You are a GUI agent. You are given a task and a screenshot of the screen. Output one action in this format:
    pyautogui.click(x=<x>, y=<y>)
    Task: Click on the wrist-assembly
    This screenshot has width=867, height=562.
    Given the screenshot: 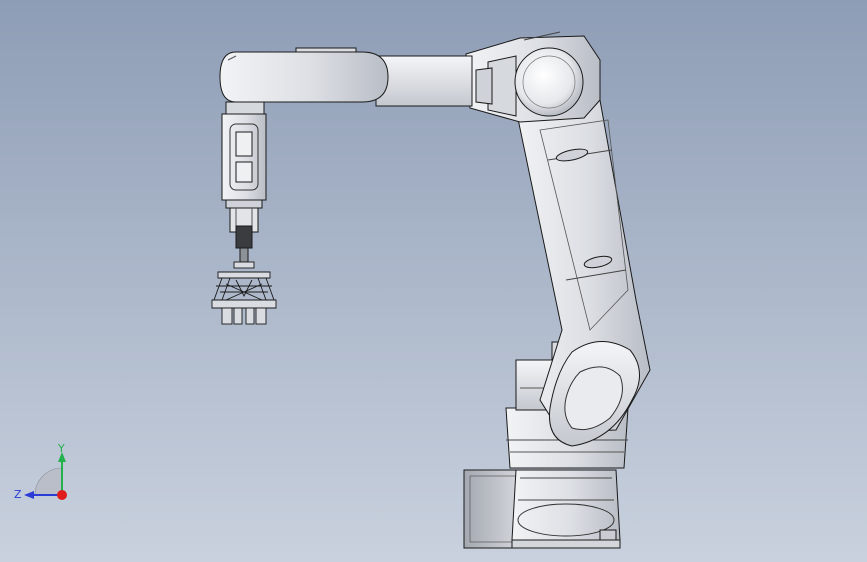 What is the action you would take?
    pyautogui.click(x=244, y=182)
    